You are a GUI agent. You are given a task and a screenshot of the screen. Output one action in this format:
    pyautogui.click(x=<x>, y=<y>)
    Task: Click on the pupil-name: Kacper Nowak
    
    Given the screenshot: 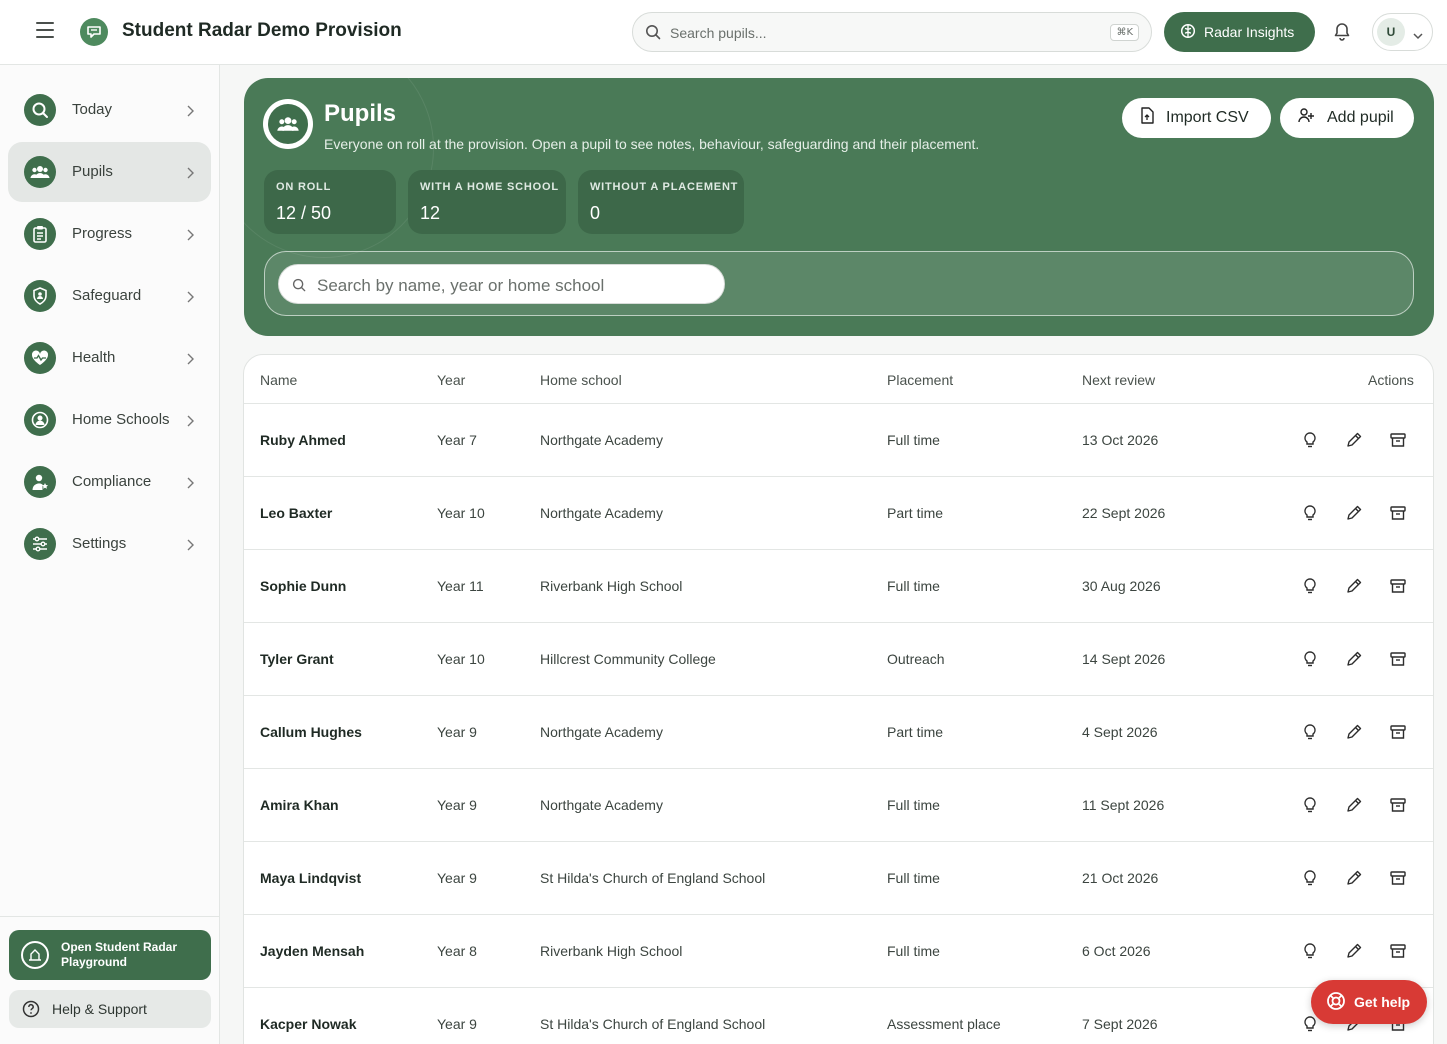 What is the action you would take?
    pyautogui.click(x=308, y=1024)
    